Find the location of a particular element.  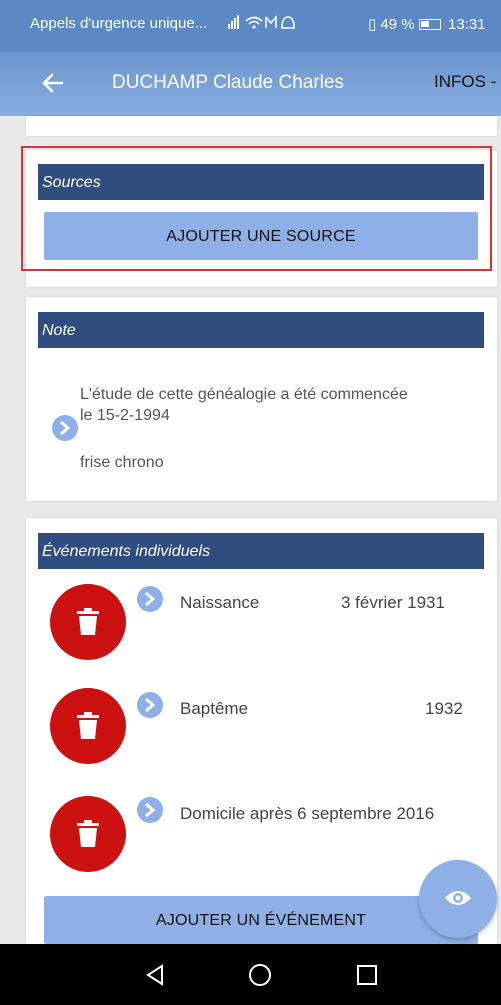

add-event-button: AJOUTER UN ÉVÉNEMENT is located at coordinates (261, 920).